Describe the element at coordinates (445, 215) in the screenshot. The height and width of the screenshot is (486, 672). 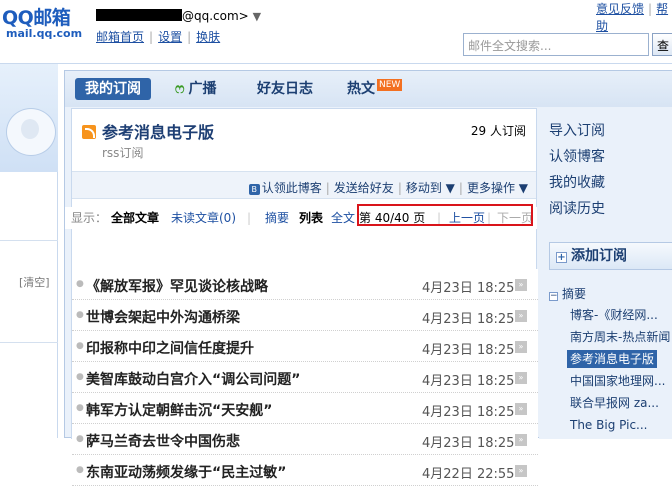
I see `pagination-highlight` at that location.